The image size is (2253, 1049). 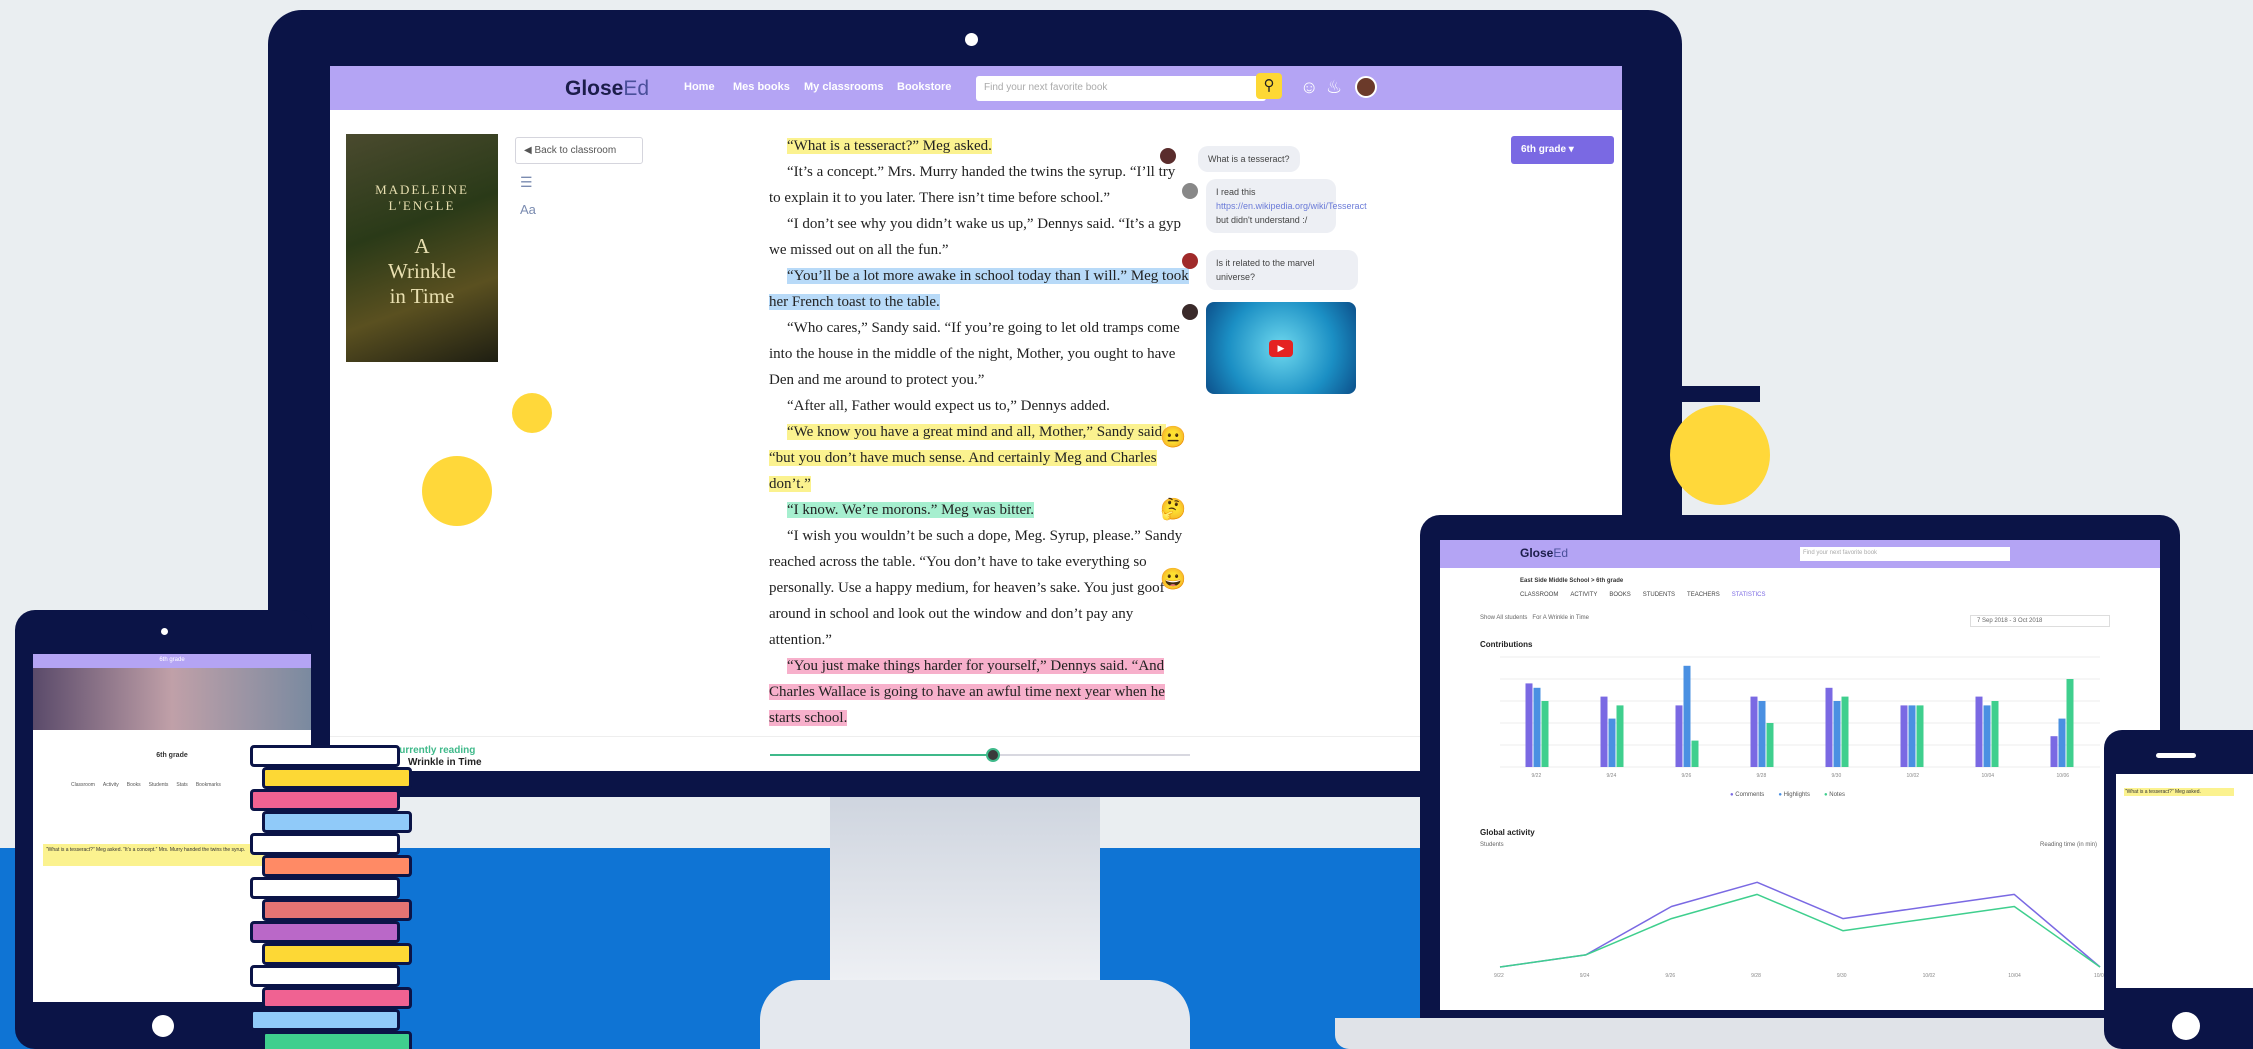 I want to click on reading-progress-bar, so click(x=980, y=755).